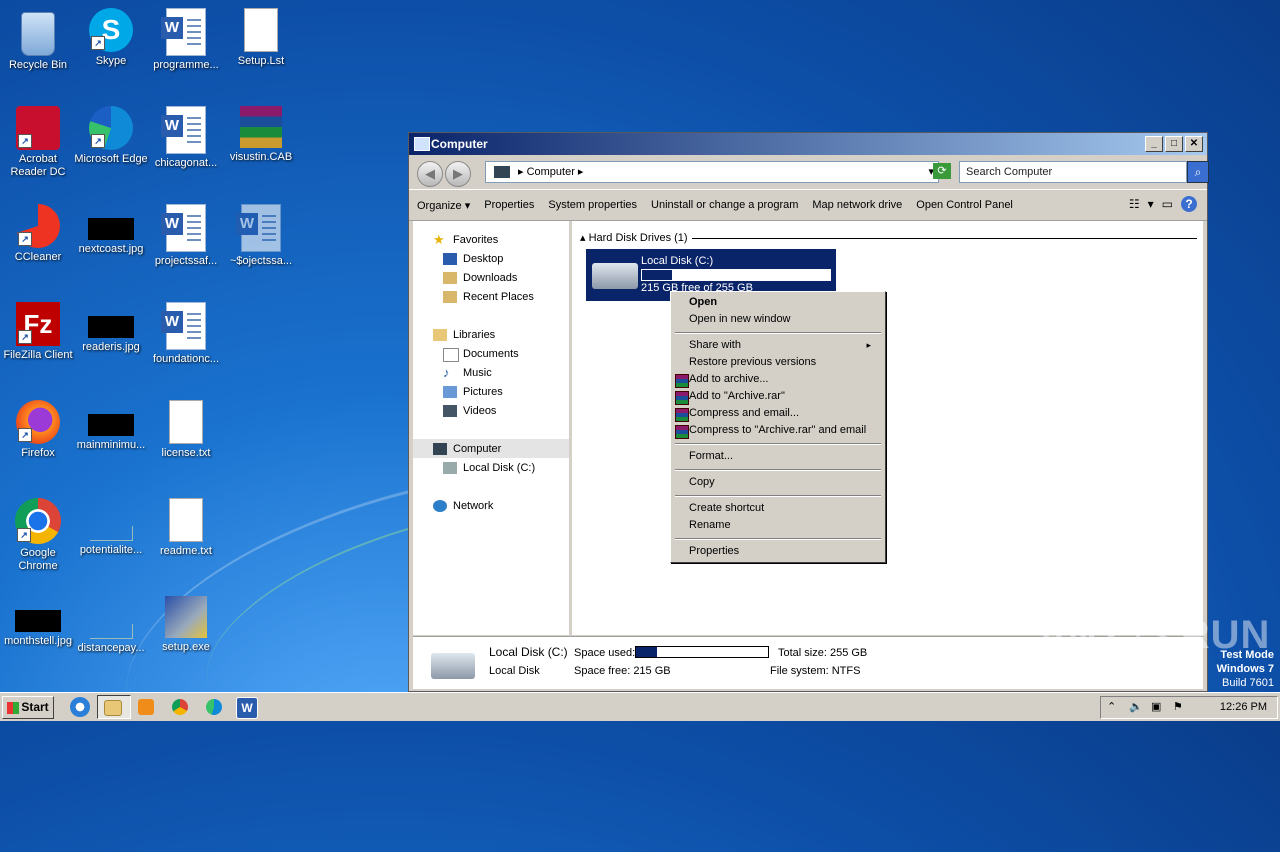 The image size is (1280, 852). Describe the element at coordinates (186, 528) in the screenshot. I see `desktop-icon-readme: readme.txt` at that location.